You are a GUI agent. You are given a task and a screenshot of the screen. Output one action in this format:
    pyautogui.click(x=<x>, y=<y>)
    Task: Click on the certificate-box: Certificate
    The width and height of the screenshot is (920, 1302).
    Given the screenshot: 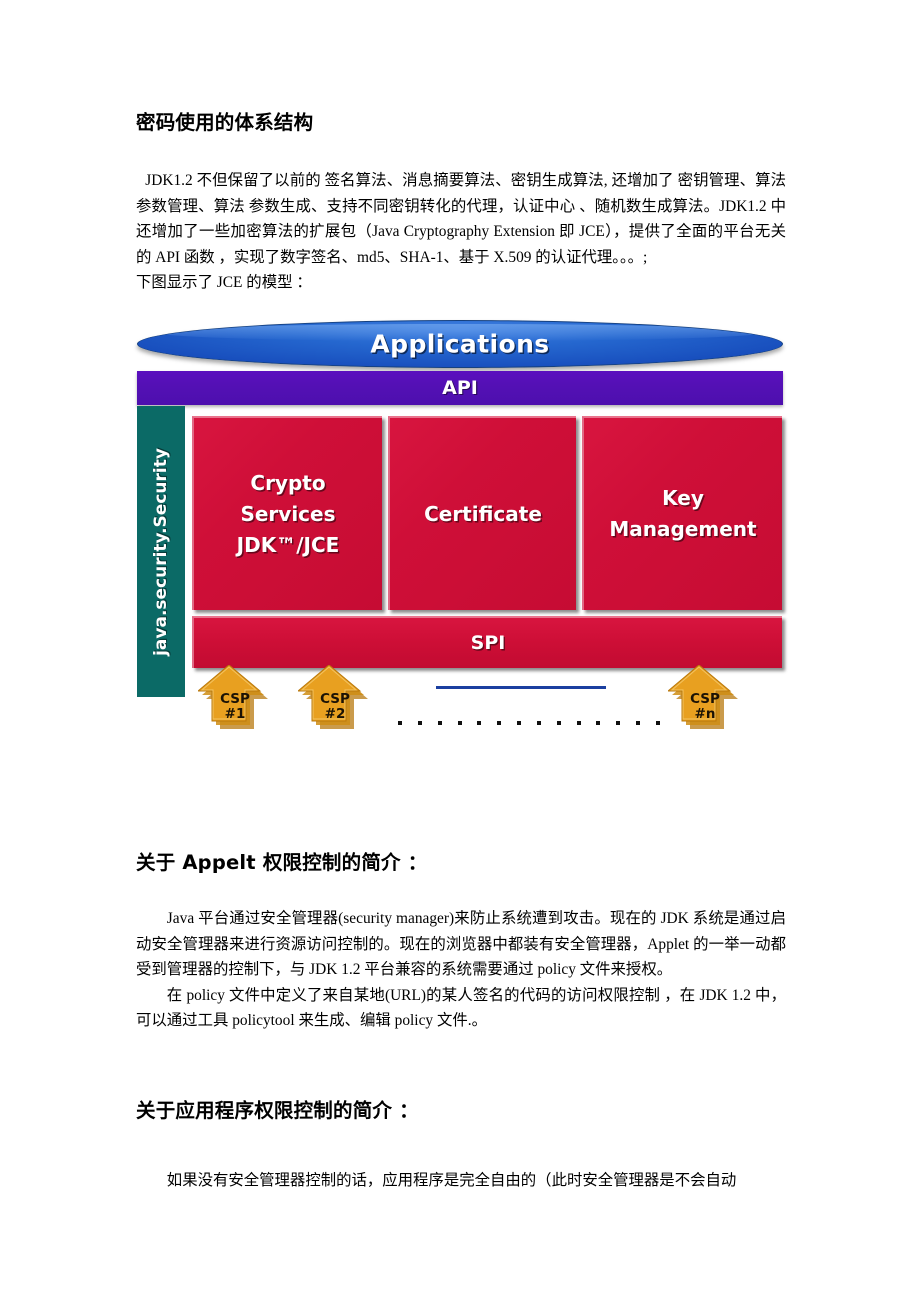 What is the action you would take?
    pyautogui.click(x=482, y=513)
    